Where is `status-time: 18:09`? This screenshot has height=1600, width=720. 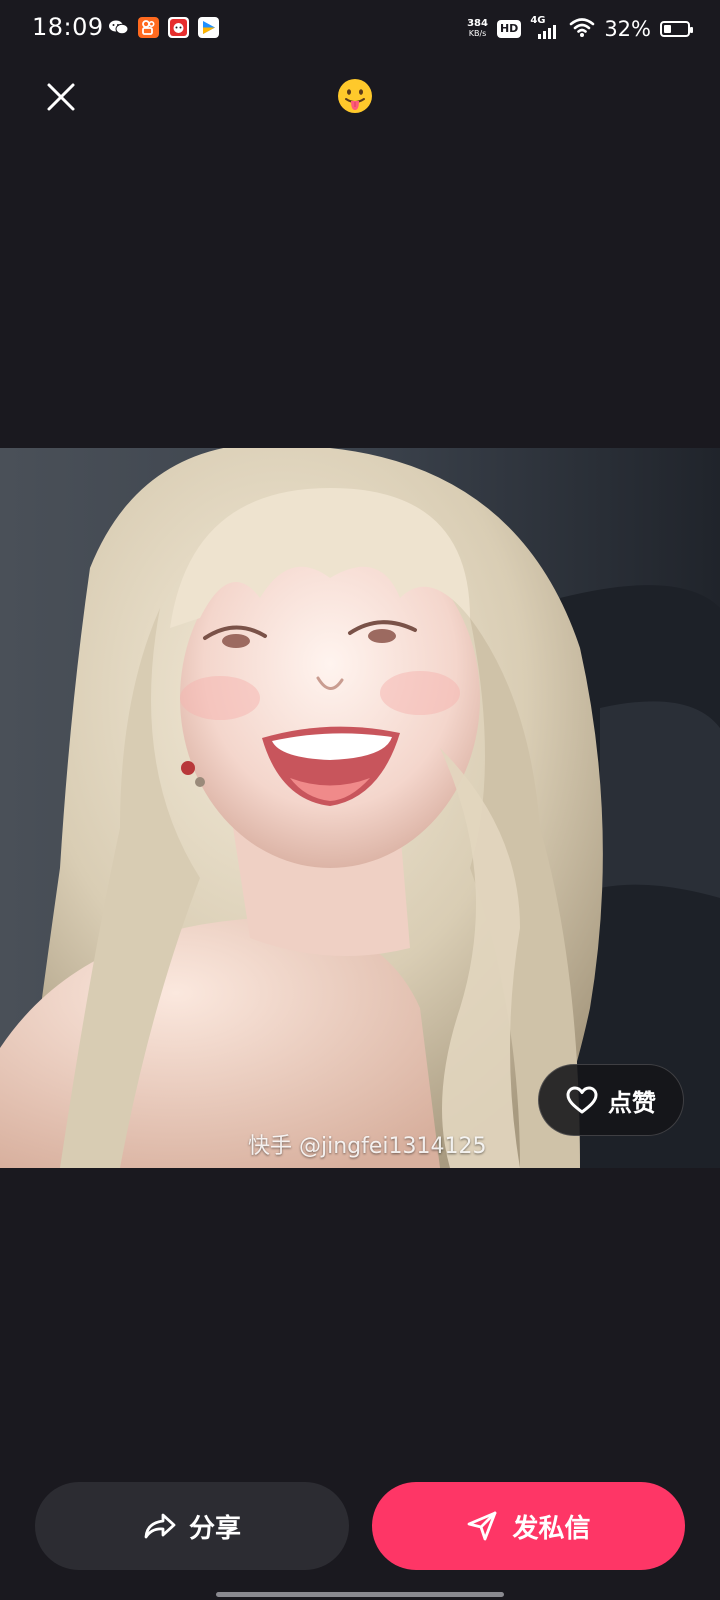 status-time: 18:09 is located at coordinates (68, 27).